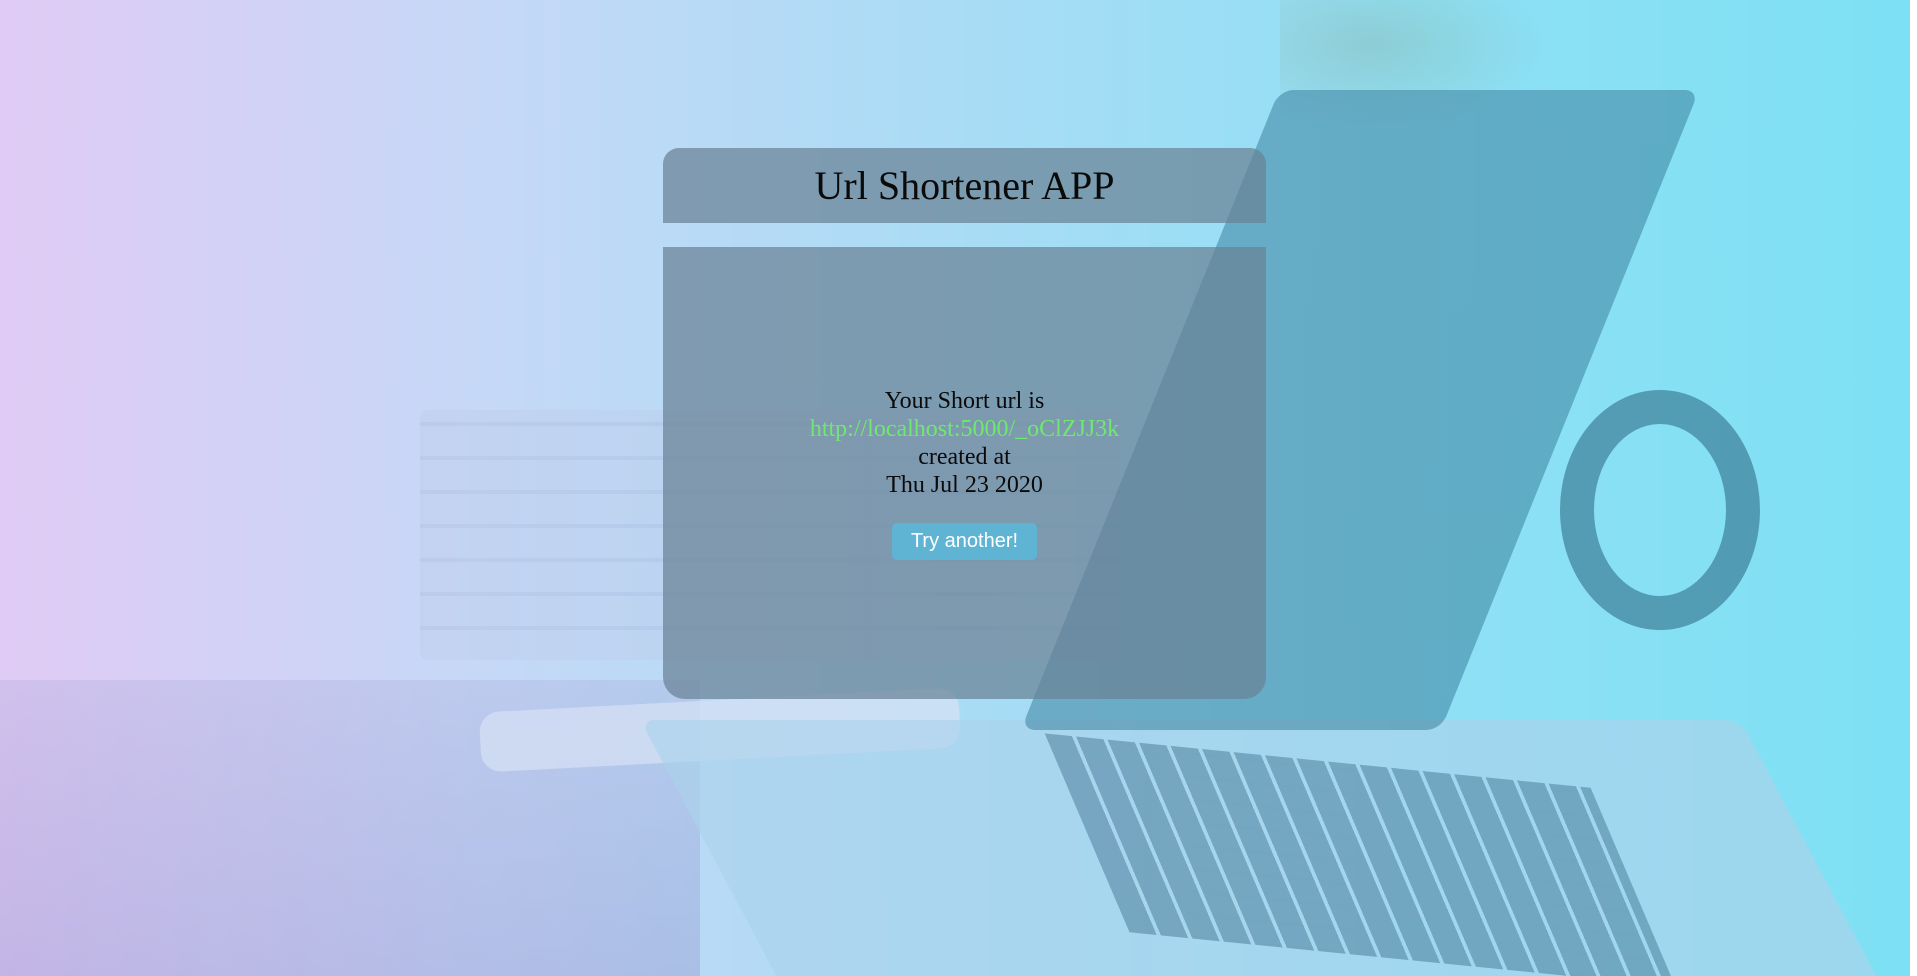  What do you see at coordinates (964, 456) in the screenshot?
I see `created-label: created at` at bounding box center [964, 456].